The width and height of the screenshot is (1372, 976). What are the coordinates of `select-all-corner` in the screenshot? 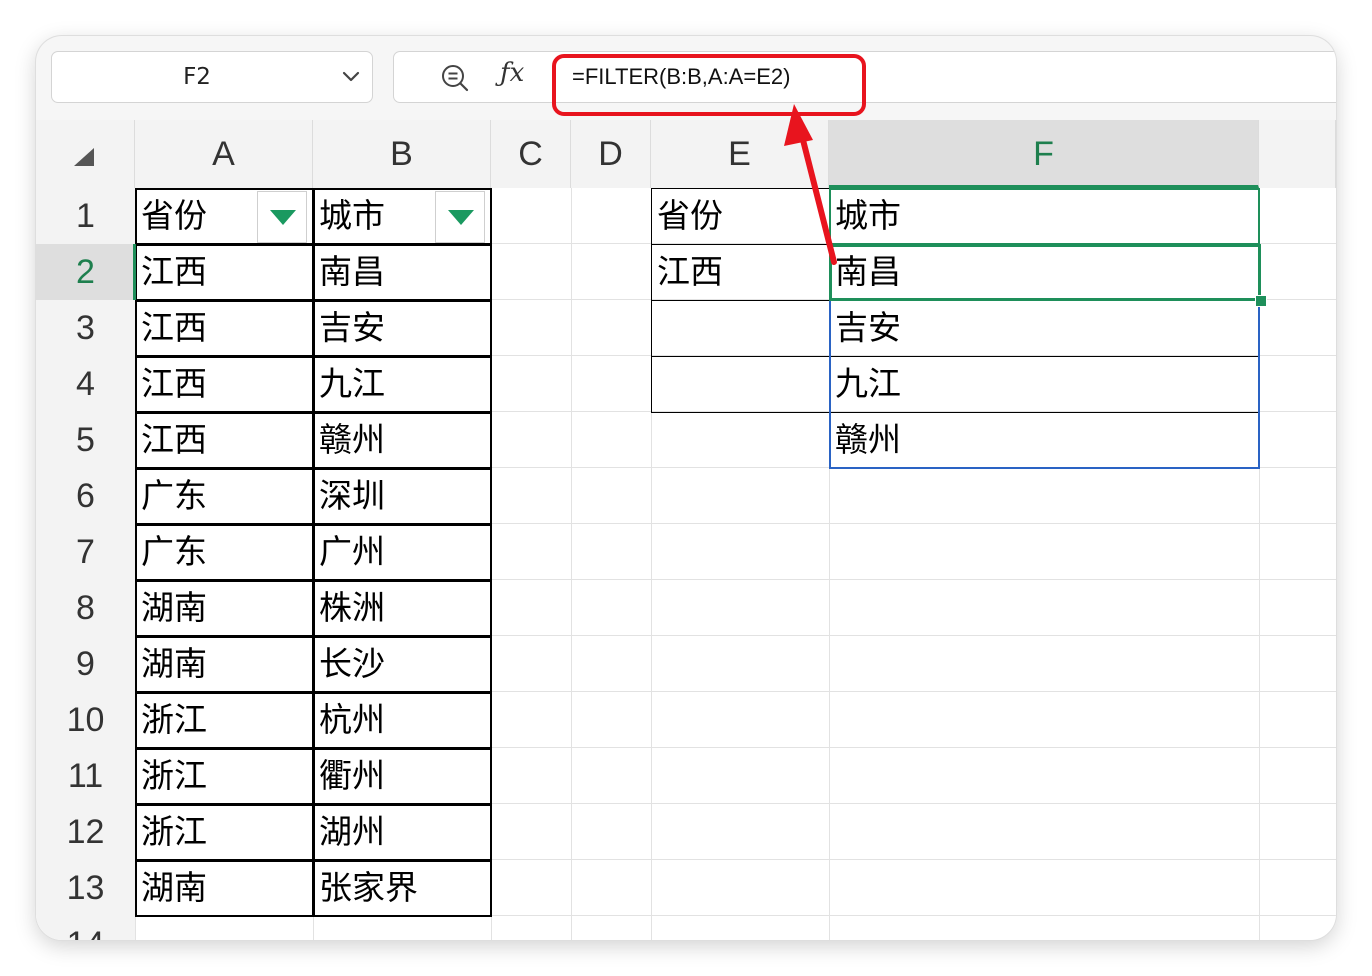 It's located at (85, 154).